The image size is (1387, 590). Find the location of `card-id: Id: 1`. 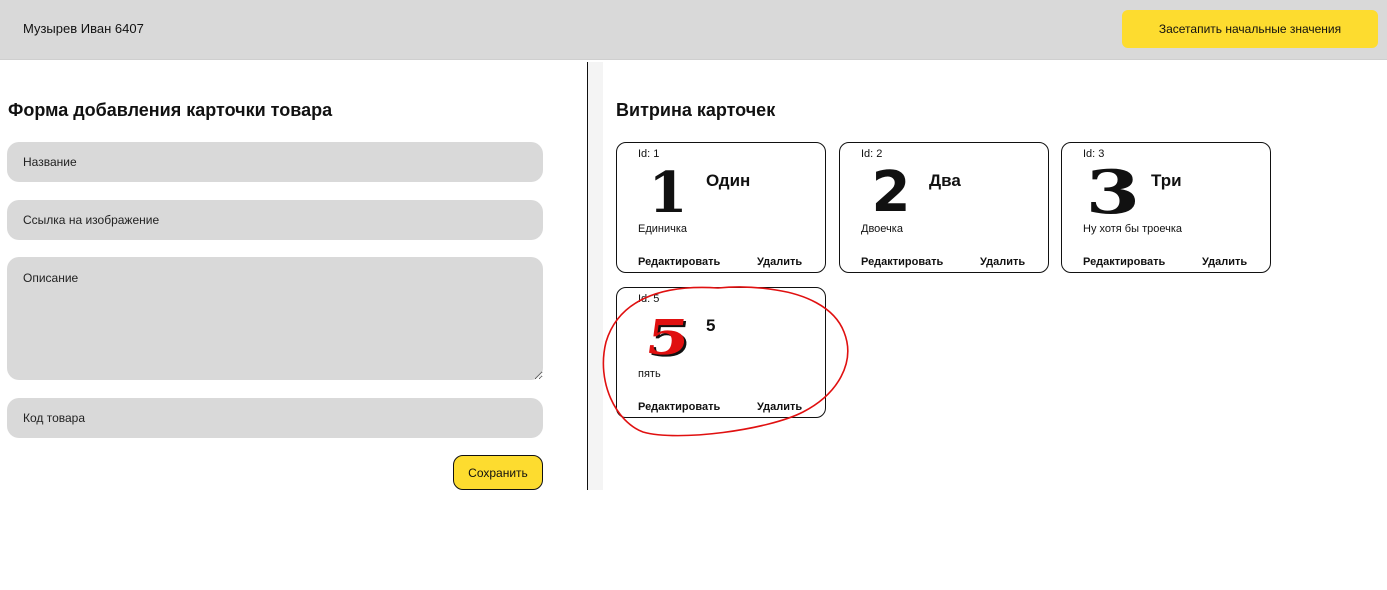

card-id: Id: 1 is located at coordinates (649, 154).